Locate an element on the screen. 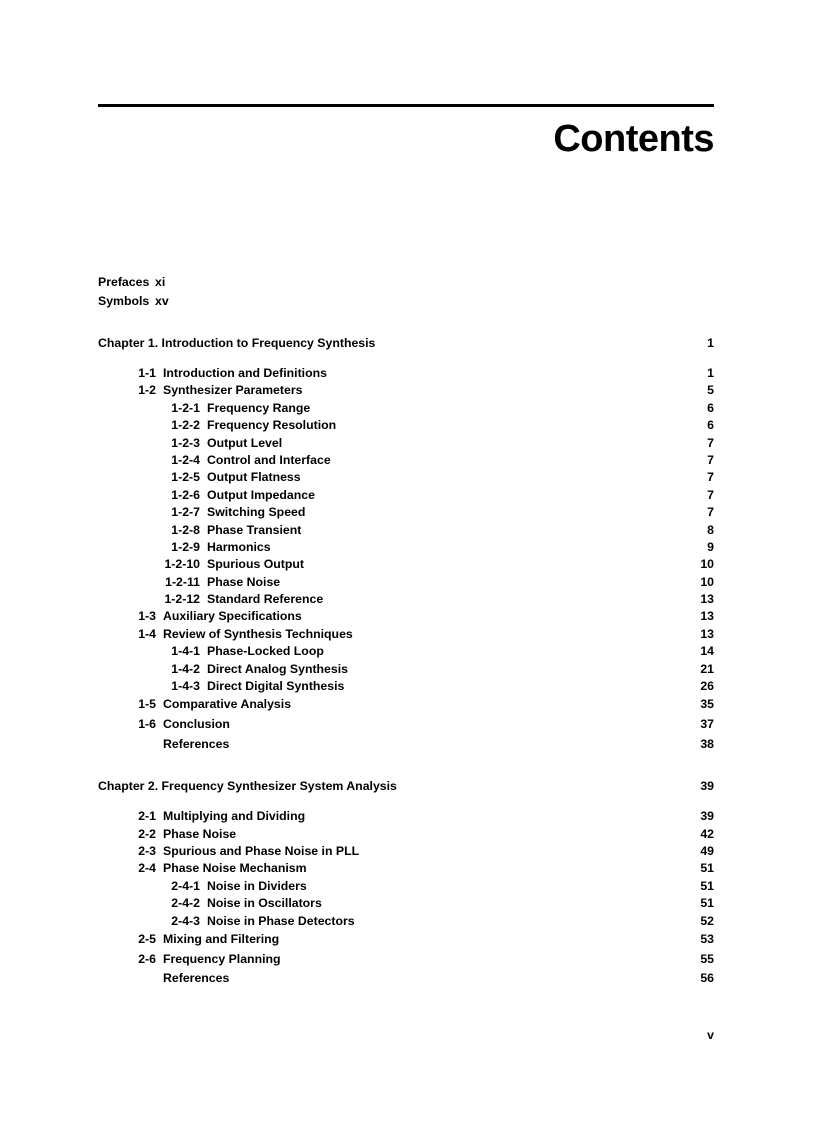 This screenshot has height=1123, width=816. front-matter-entry: Symbols xv is located at coordinates (406, 301).